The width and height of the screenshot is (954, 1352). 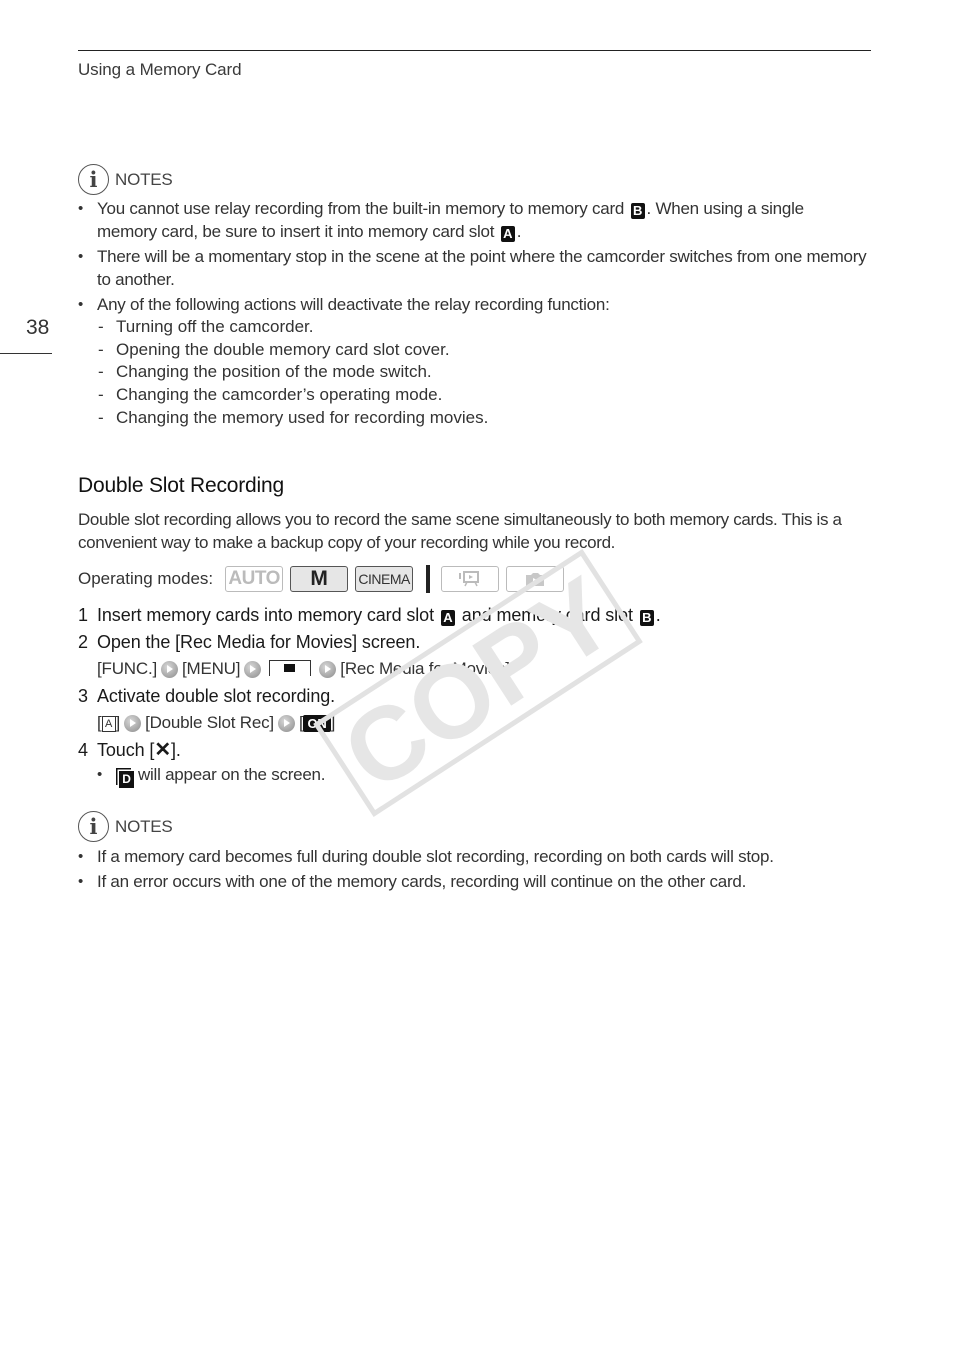 What do you see at coordinates (535, 579) in the screenshot?
I see `playback-photos-icon` at bounding box center [535, 579].